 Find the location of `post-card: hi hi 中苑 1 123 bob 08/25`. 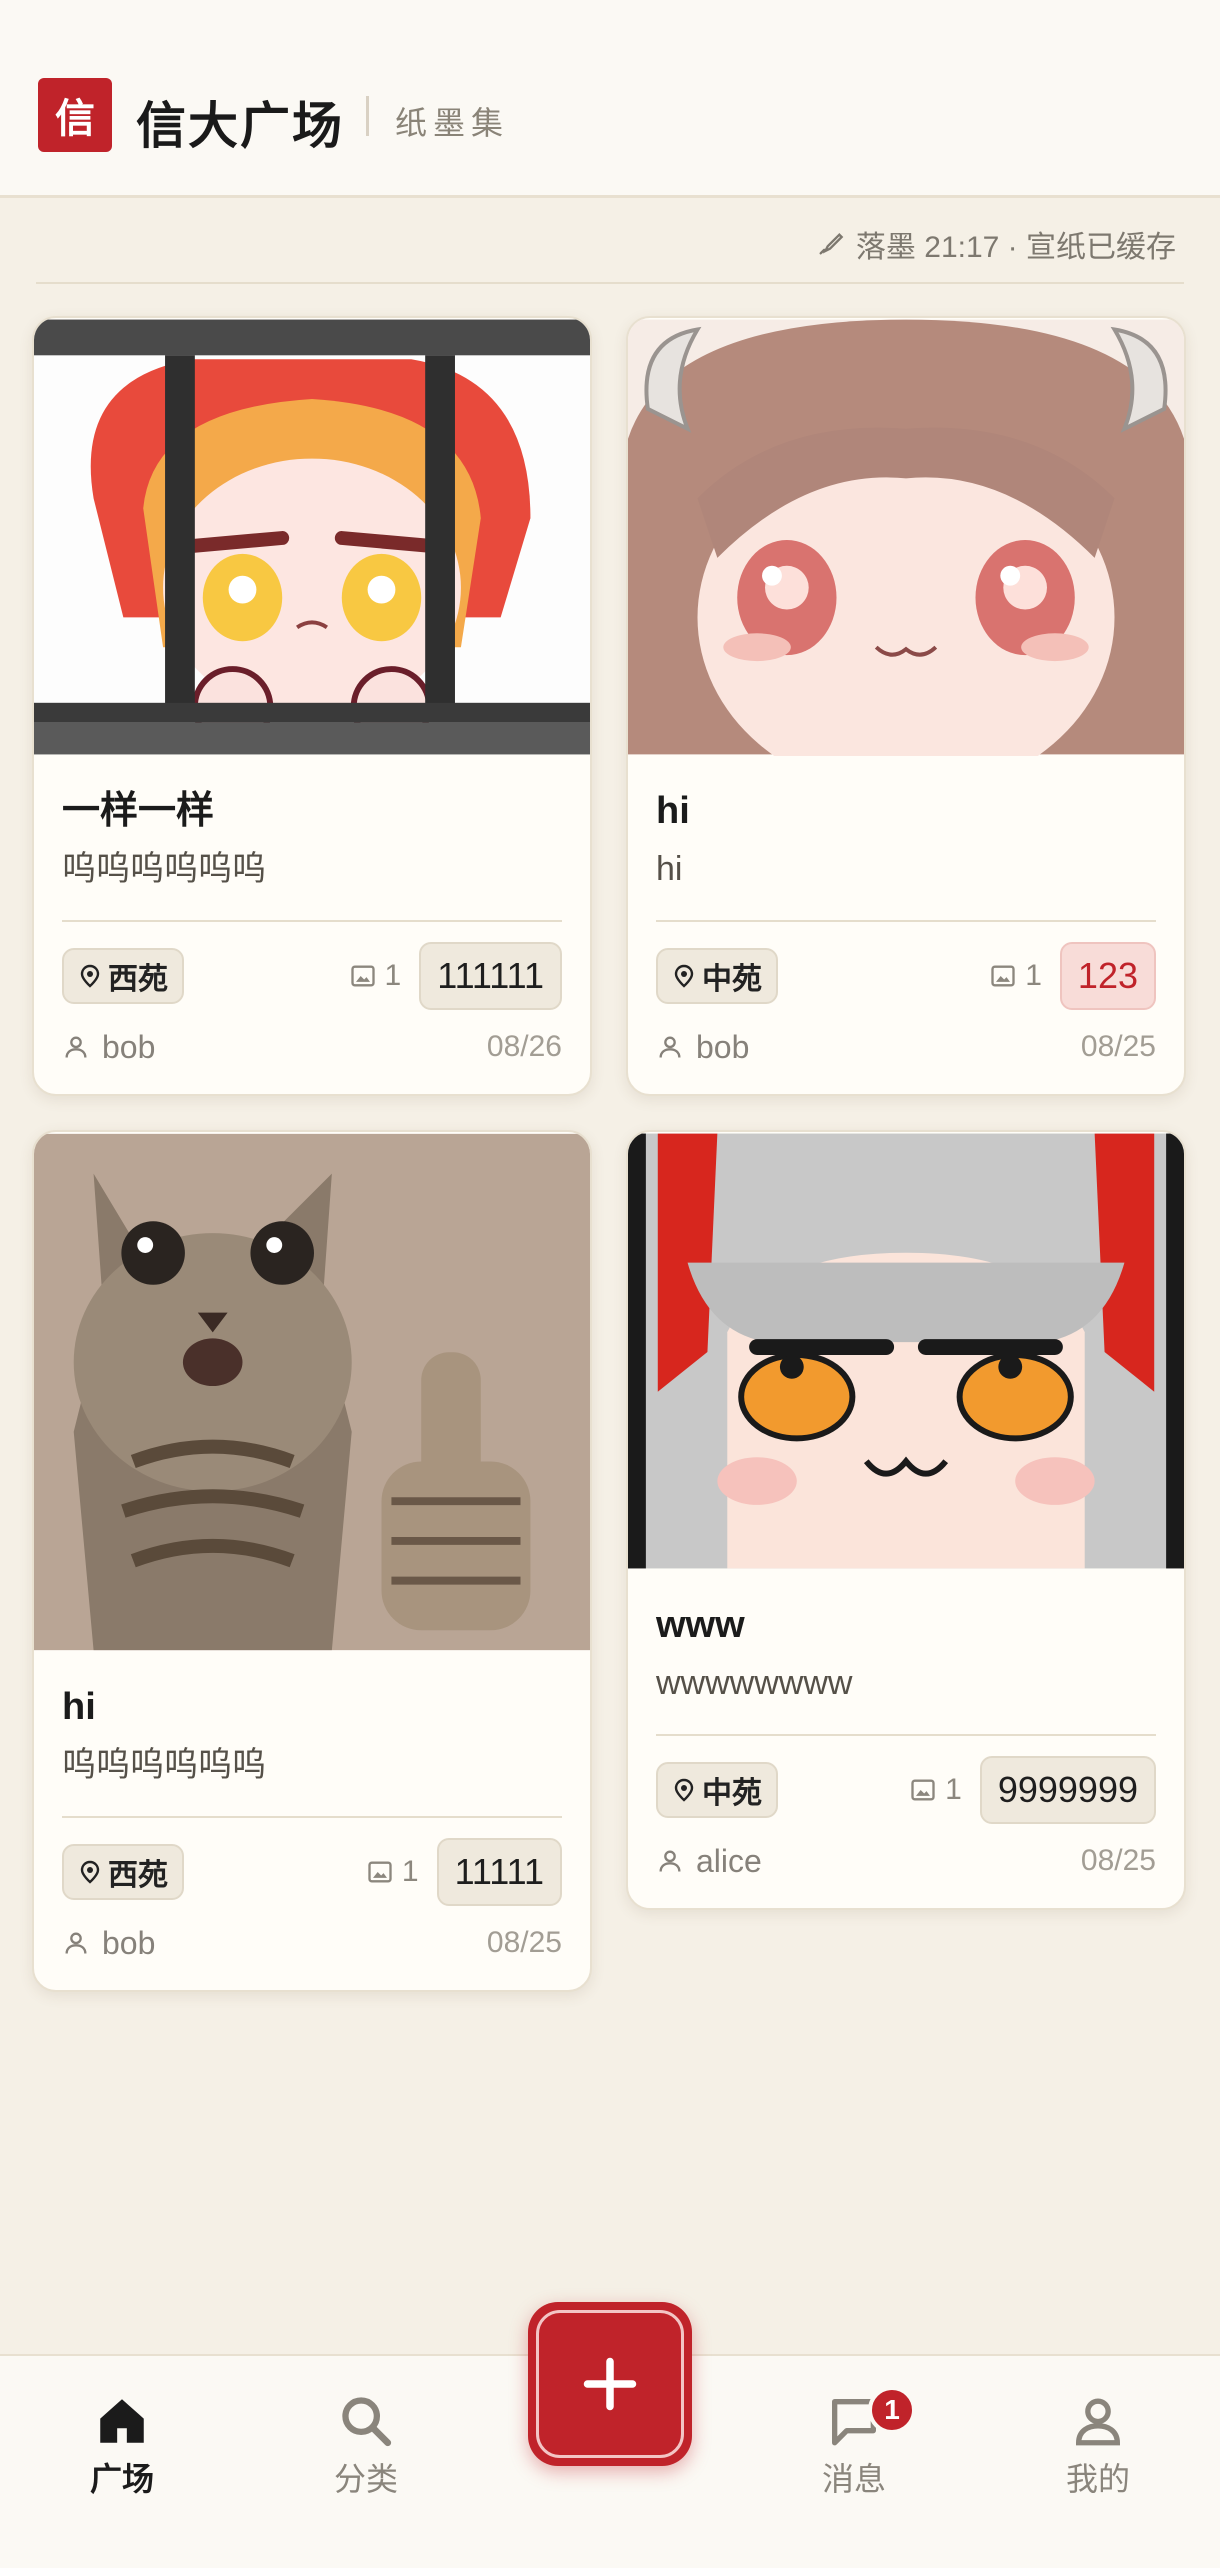

post-card: hi hi 中苑 1 123 bob 08/25 is located at coordinates (906, 706).